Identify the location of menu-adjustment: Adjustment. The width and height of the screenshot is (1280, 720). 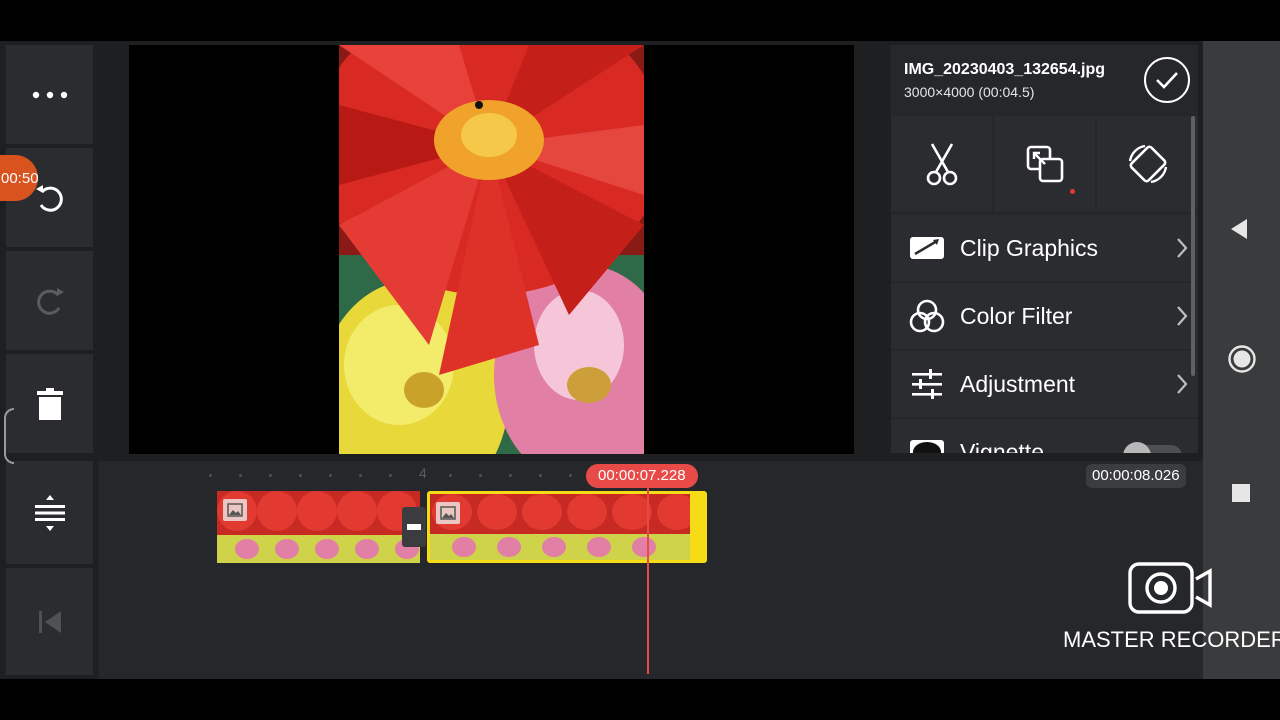
(1044, 384).